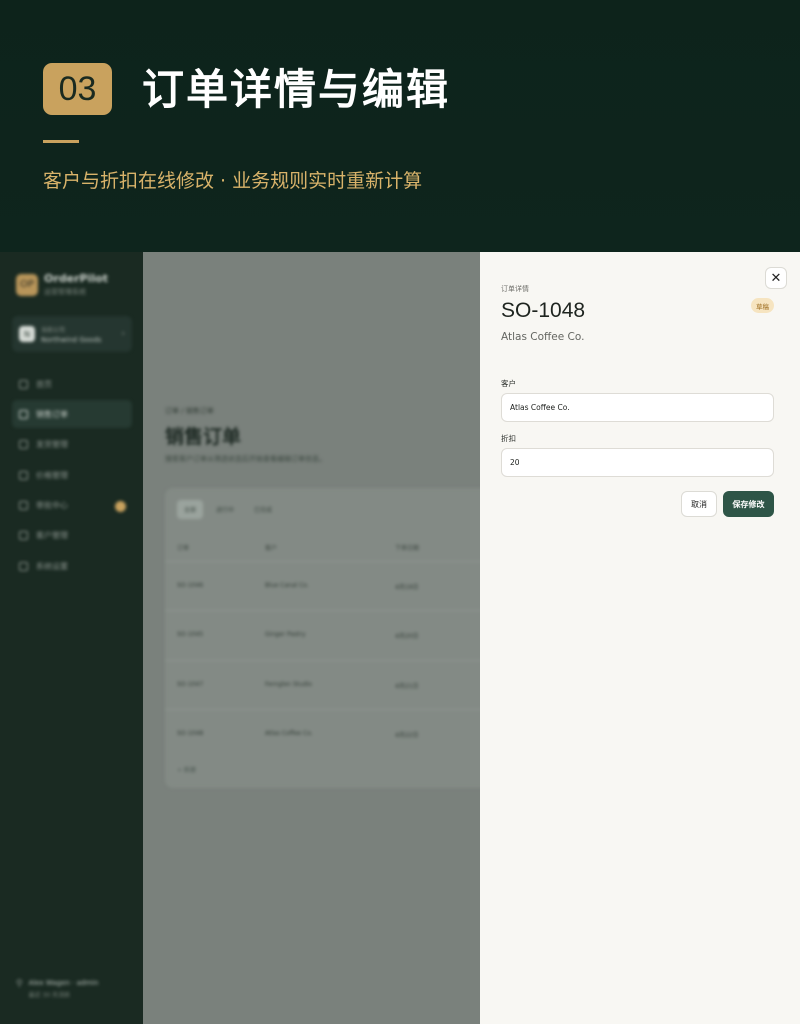  Describe the element at coordinates (203, 437) in the screenshot. I see `page-title: 销售订单` at that location.